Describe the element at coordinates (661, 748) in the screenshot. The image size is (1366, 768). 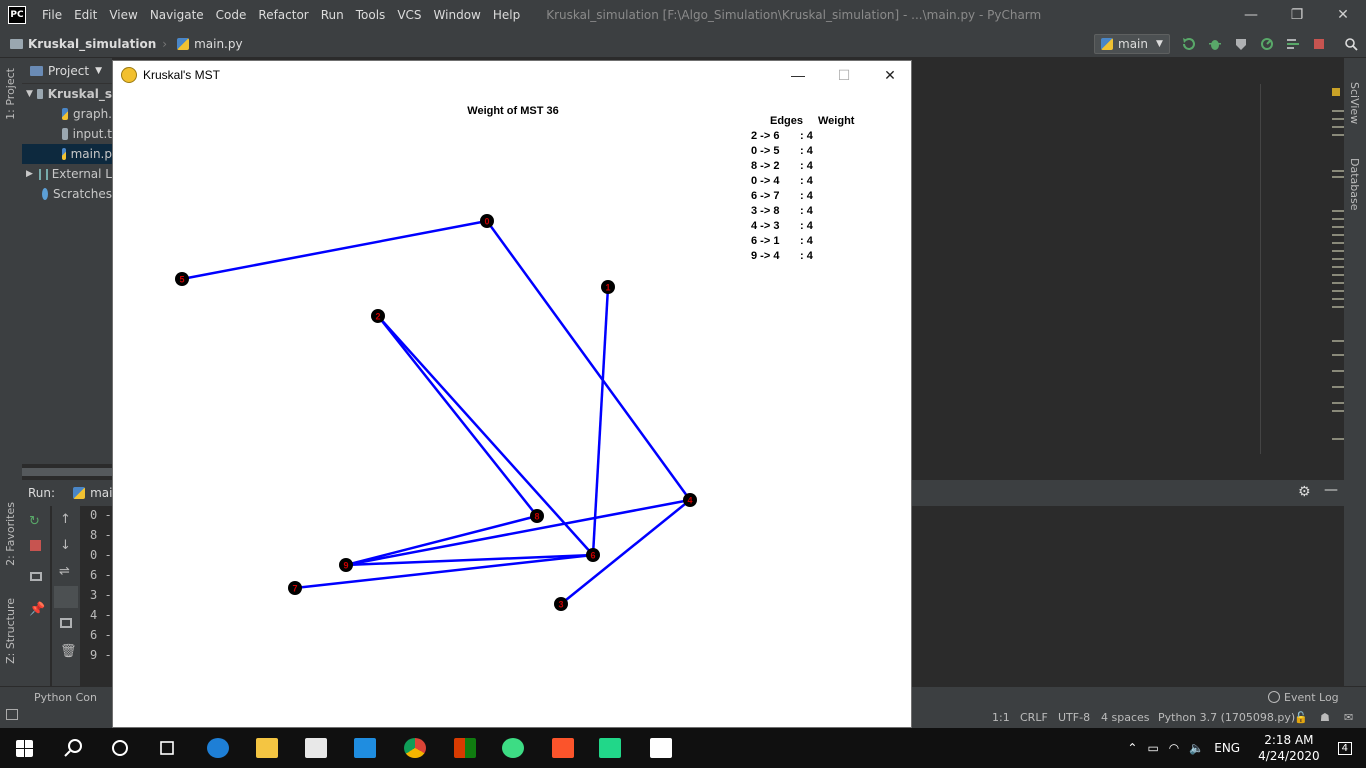
I see `notepad-icon` at that location.